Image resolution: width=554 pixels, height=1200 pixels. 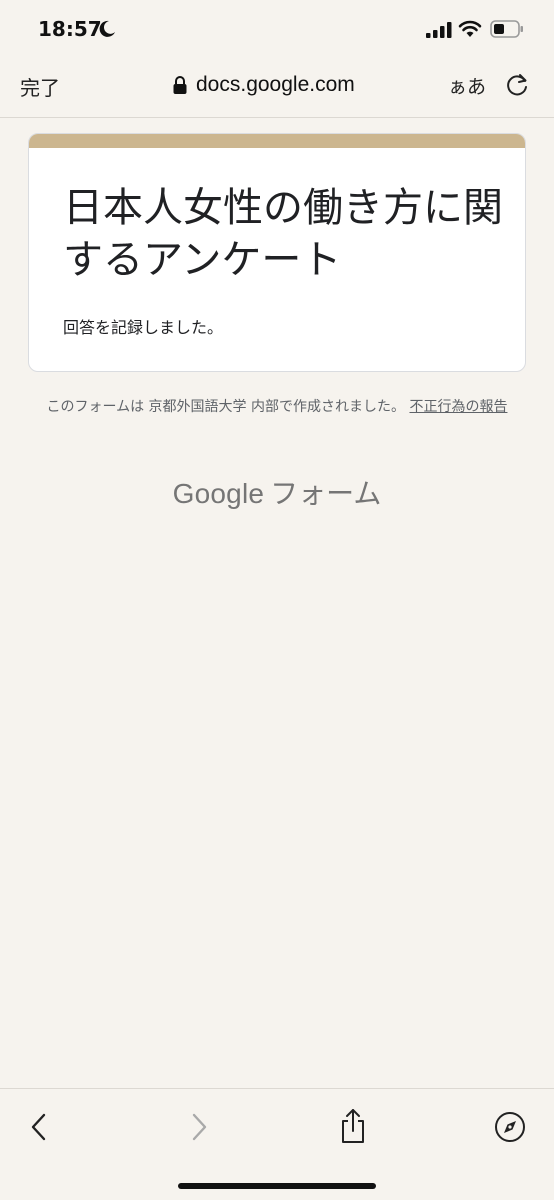 I want to click on home-indicator, so click(x=277, y=1186).